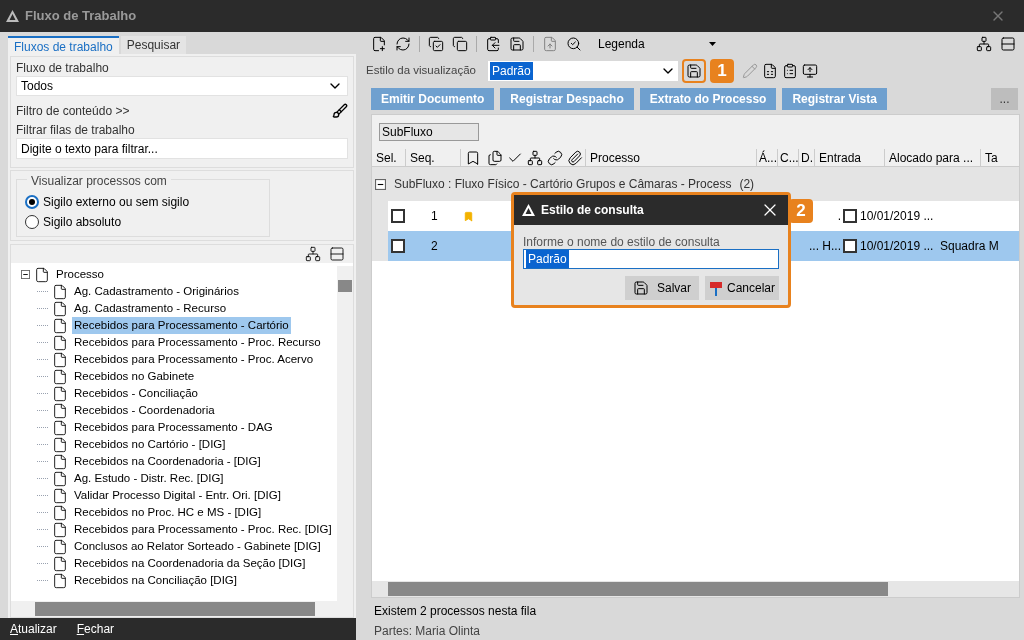 This screenshot has width=1024, height=640. What do you see at coordinates (421, 71) in the screenshot?
I see `field-label: Estilo da visualização` at bounding box center [421, 71].